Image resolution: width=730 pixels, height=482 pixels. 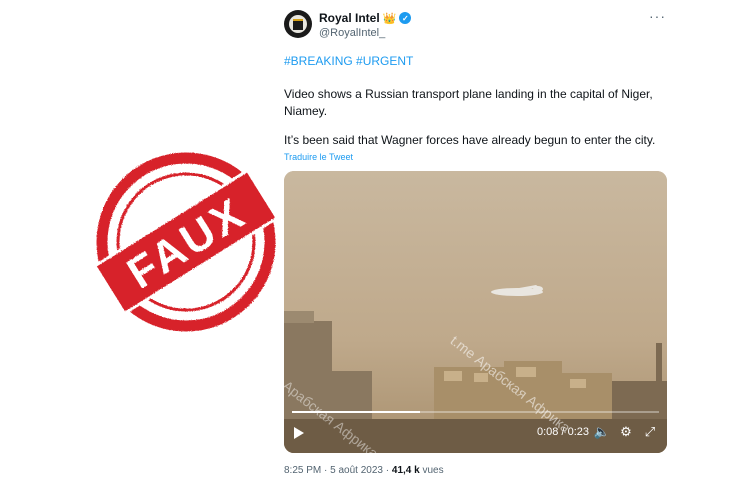 What do you see at coordinates (348, 61) in the screenshot?
I see `hashtags: #BREAKING #URGENT` at bounding box center [348, 61].